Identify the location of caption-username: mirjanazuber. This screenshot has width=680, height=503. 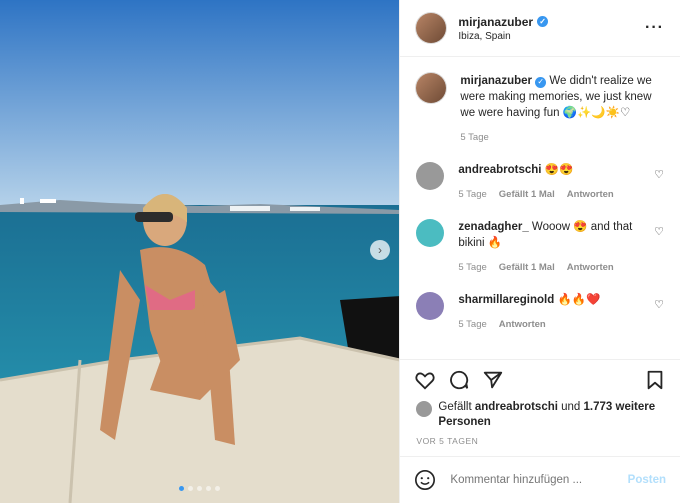
(496, 81).